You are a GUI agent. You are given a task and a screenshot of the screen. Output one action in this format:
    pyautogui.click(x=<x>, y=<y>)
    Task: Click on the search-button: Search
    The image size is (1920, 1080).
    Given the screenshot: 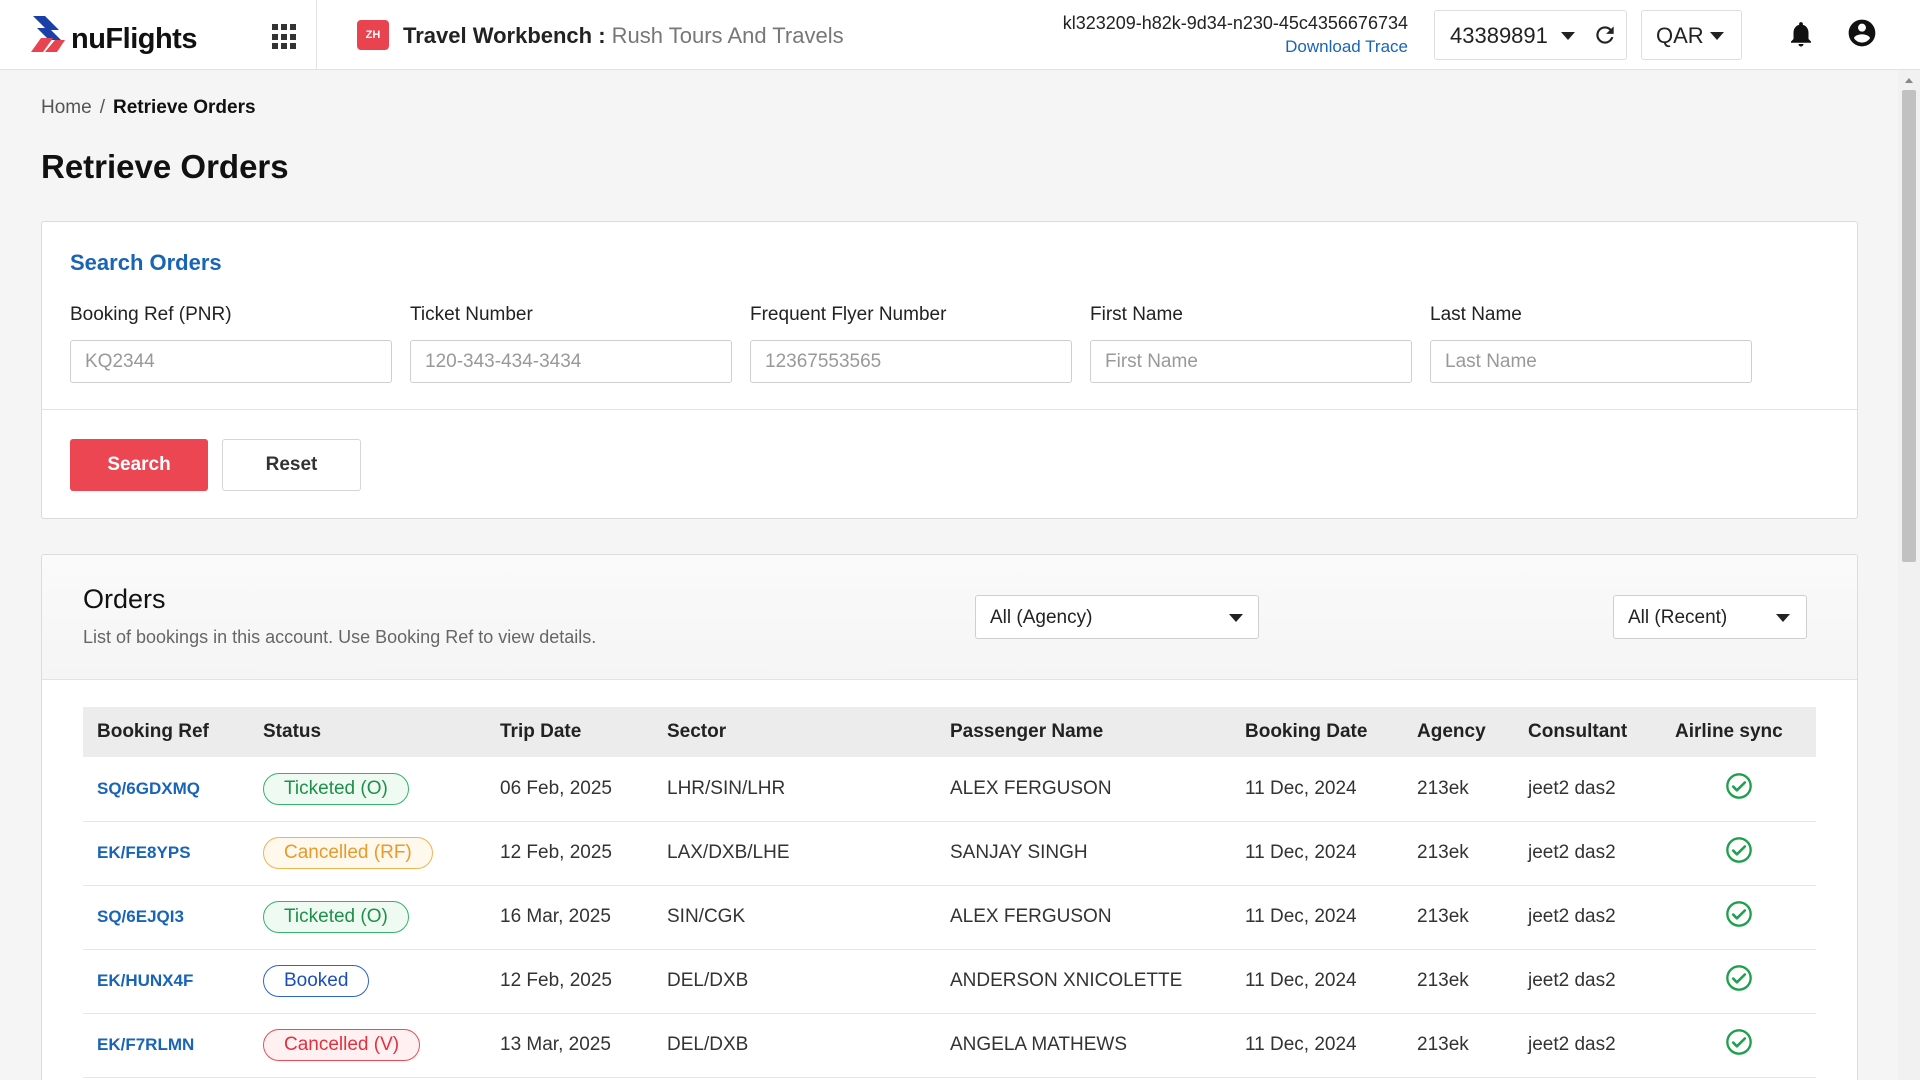 What is the action you would take?
    pyautogui.click(x=139, y=465)
    